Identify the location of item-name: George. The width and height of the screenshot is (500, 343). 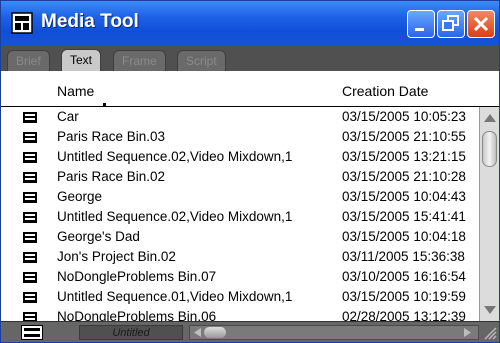
(80, 196).